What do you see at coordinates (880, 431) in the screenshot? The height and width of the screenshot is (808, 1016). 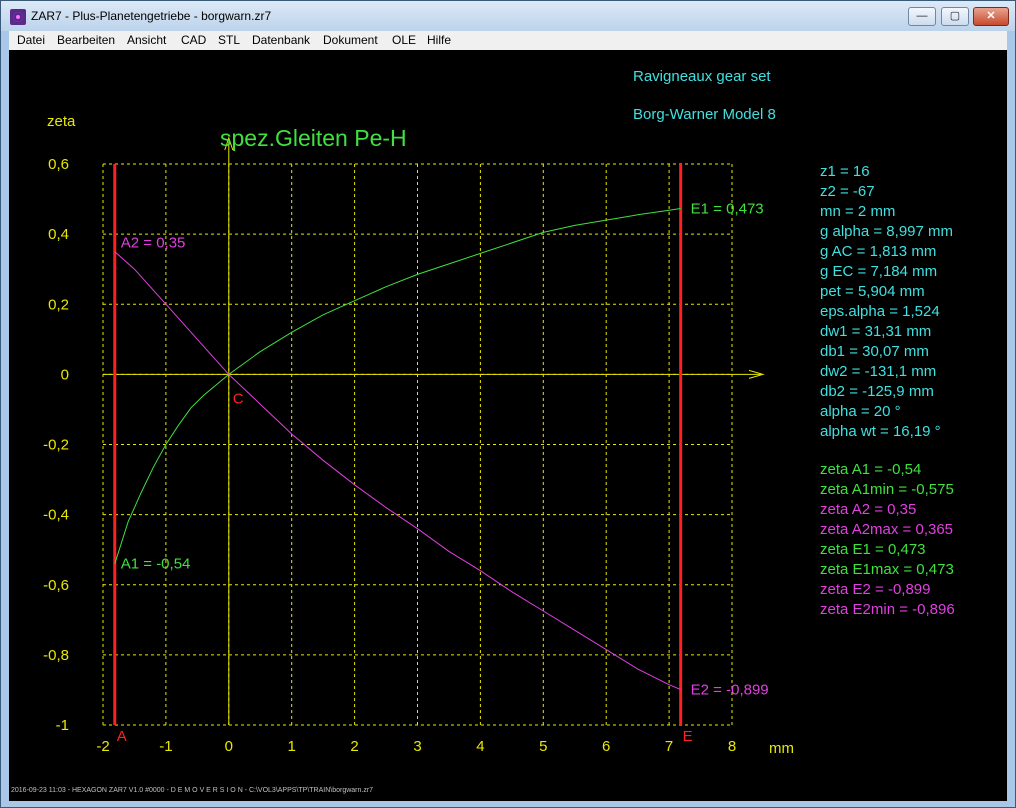 I see `param-line: alpha wt = 16,19 °` at bounding box center [880, 431].